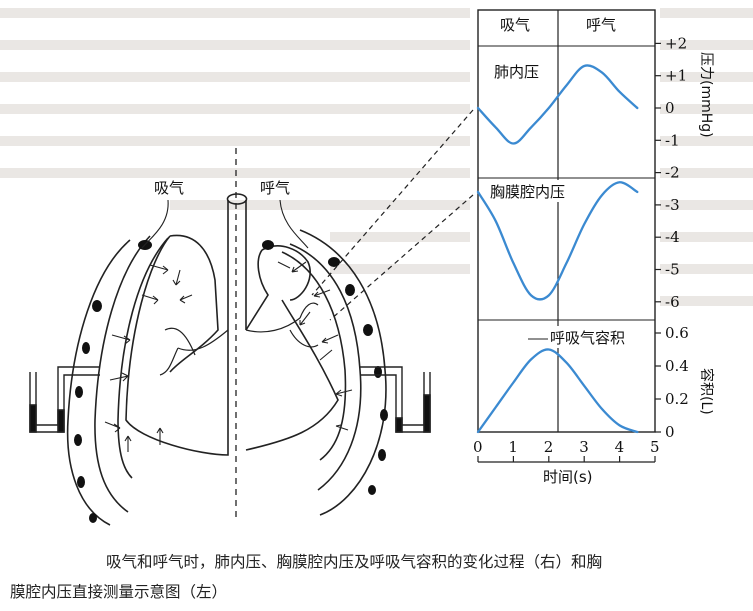  I want to click on pressure-tick-label: -5, so click(672, 270).